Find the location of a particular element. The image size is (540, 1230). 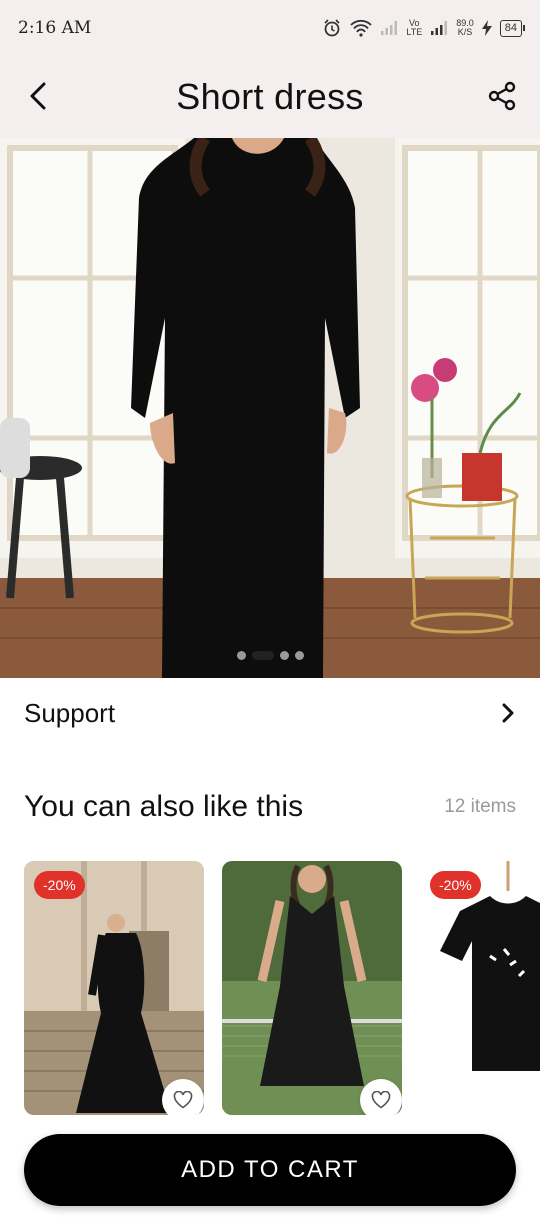

chevron-left-icon is located at coordinates (38, 96).